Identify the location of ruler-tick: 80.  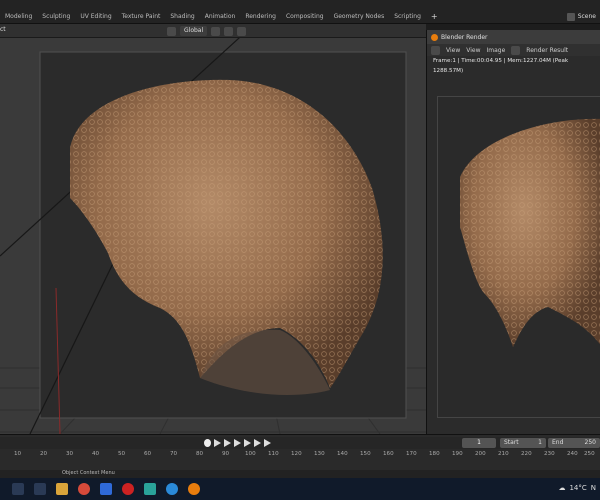
(200, 454).